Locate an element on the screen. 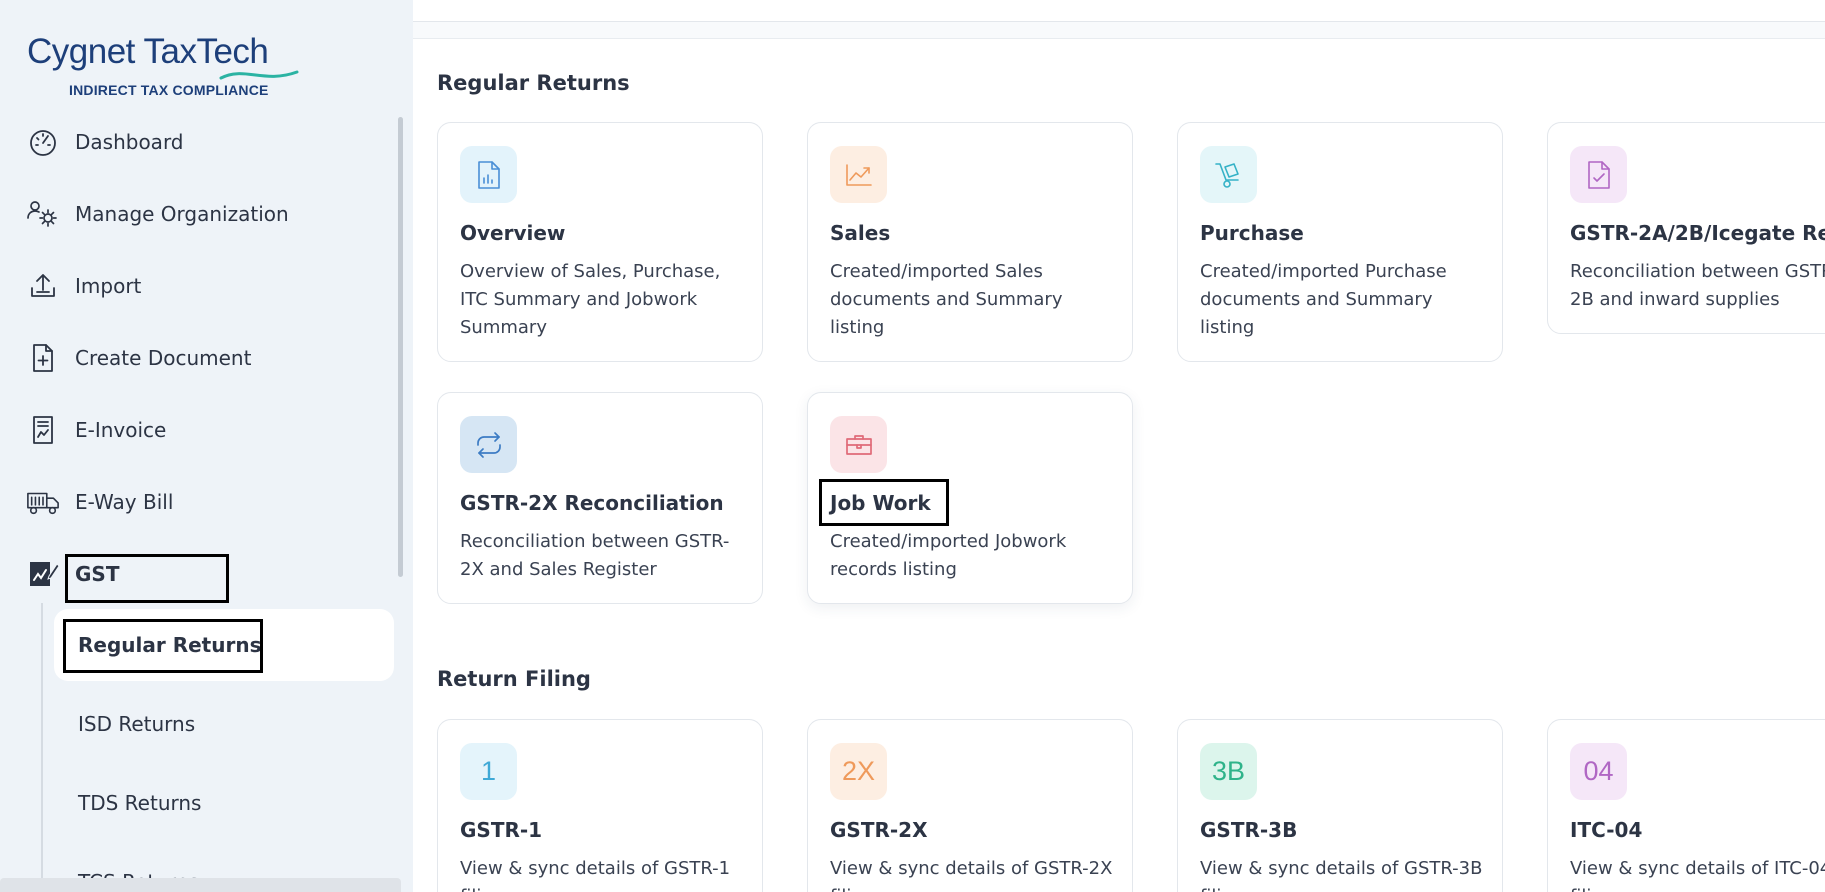 The width and height of the screenshot is (1825, 892). card-description: View & sync details of ITC-04 filing is located at coordinates (1697, 875).